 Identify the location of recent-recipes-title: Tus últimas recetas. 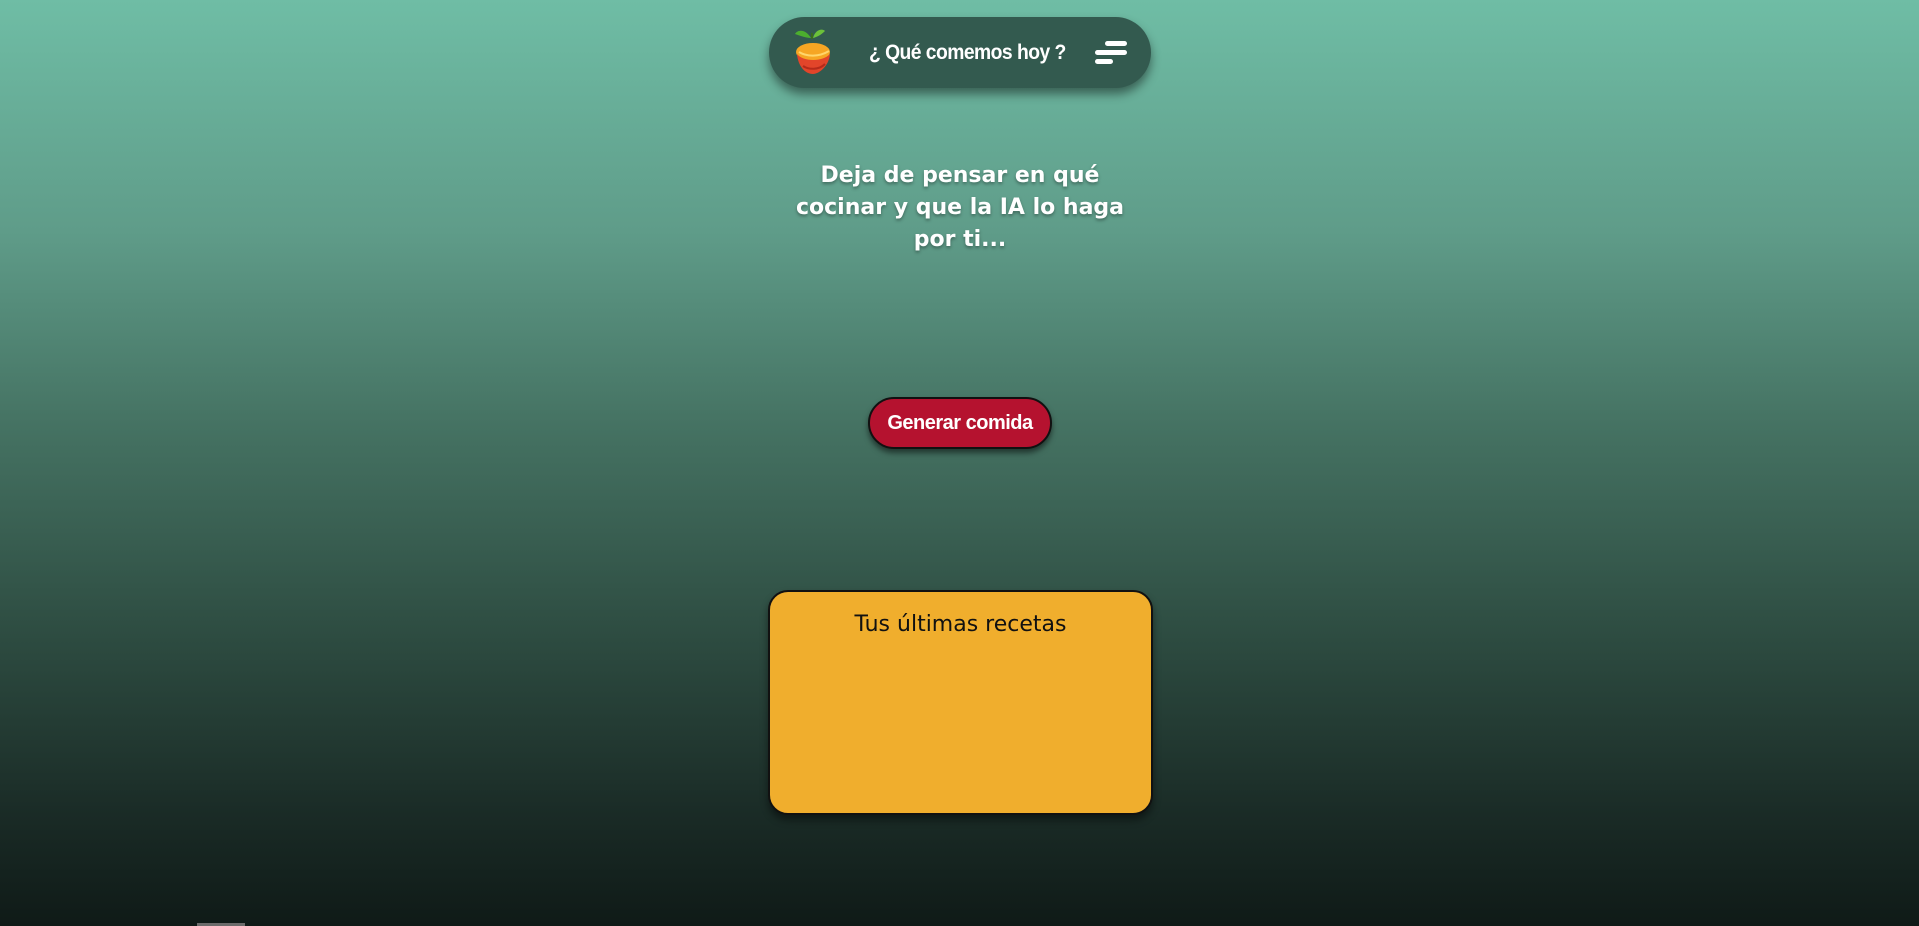
(960, 624).